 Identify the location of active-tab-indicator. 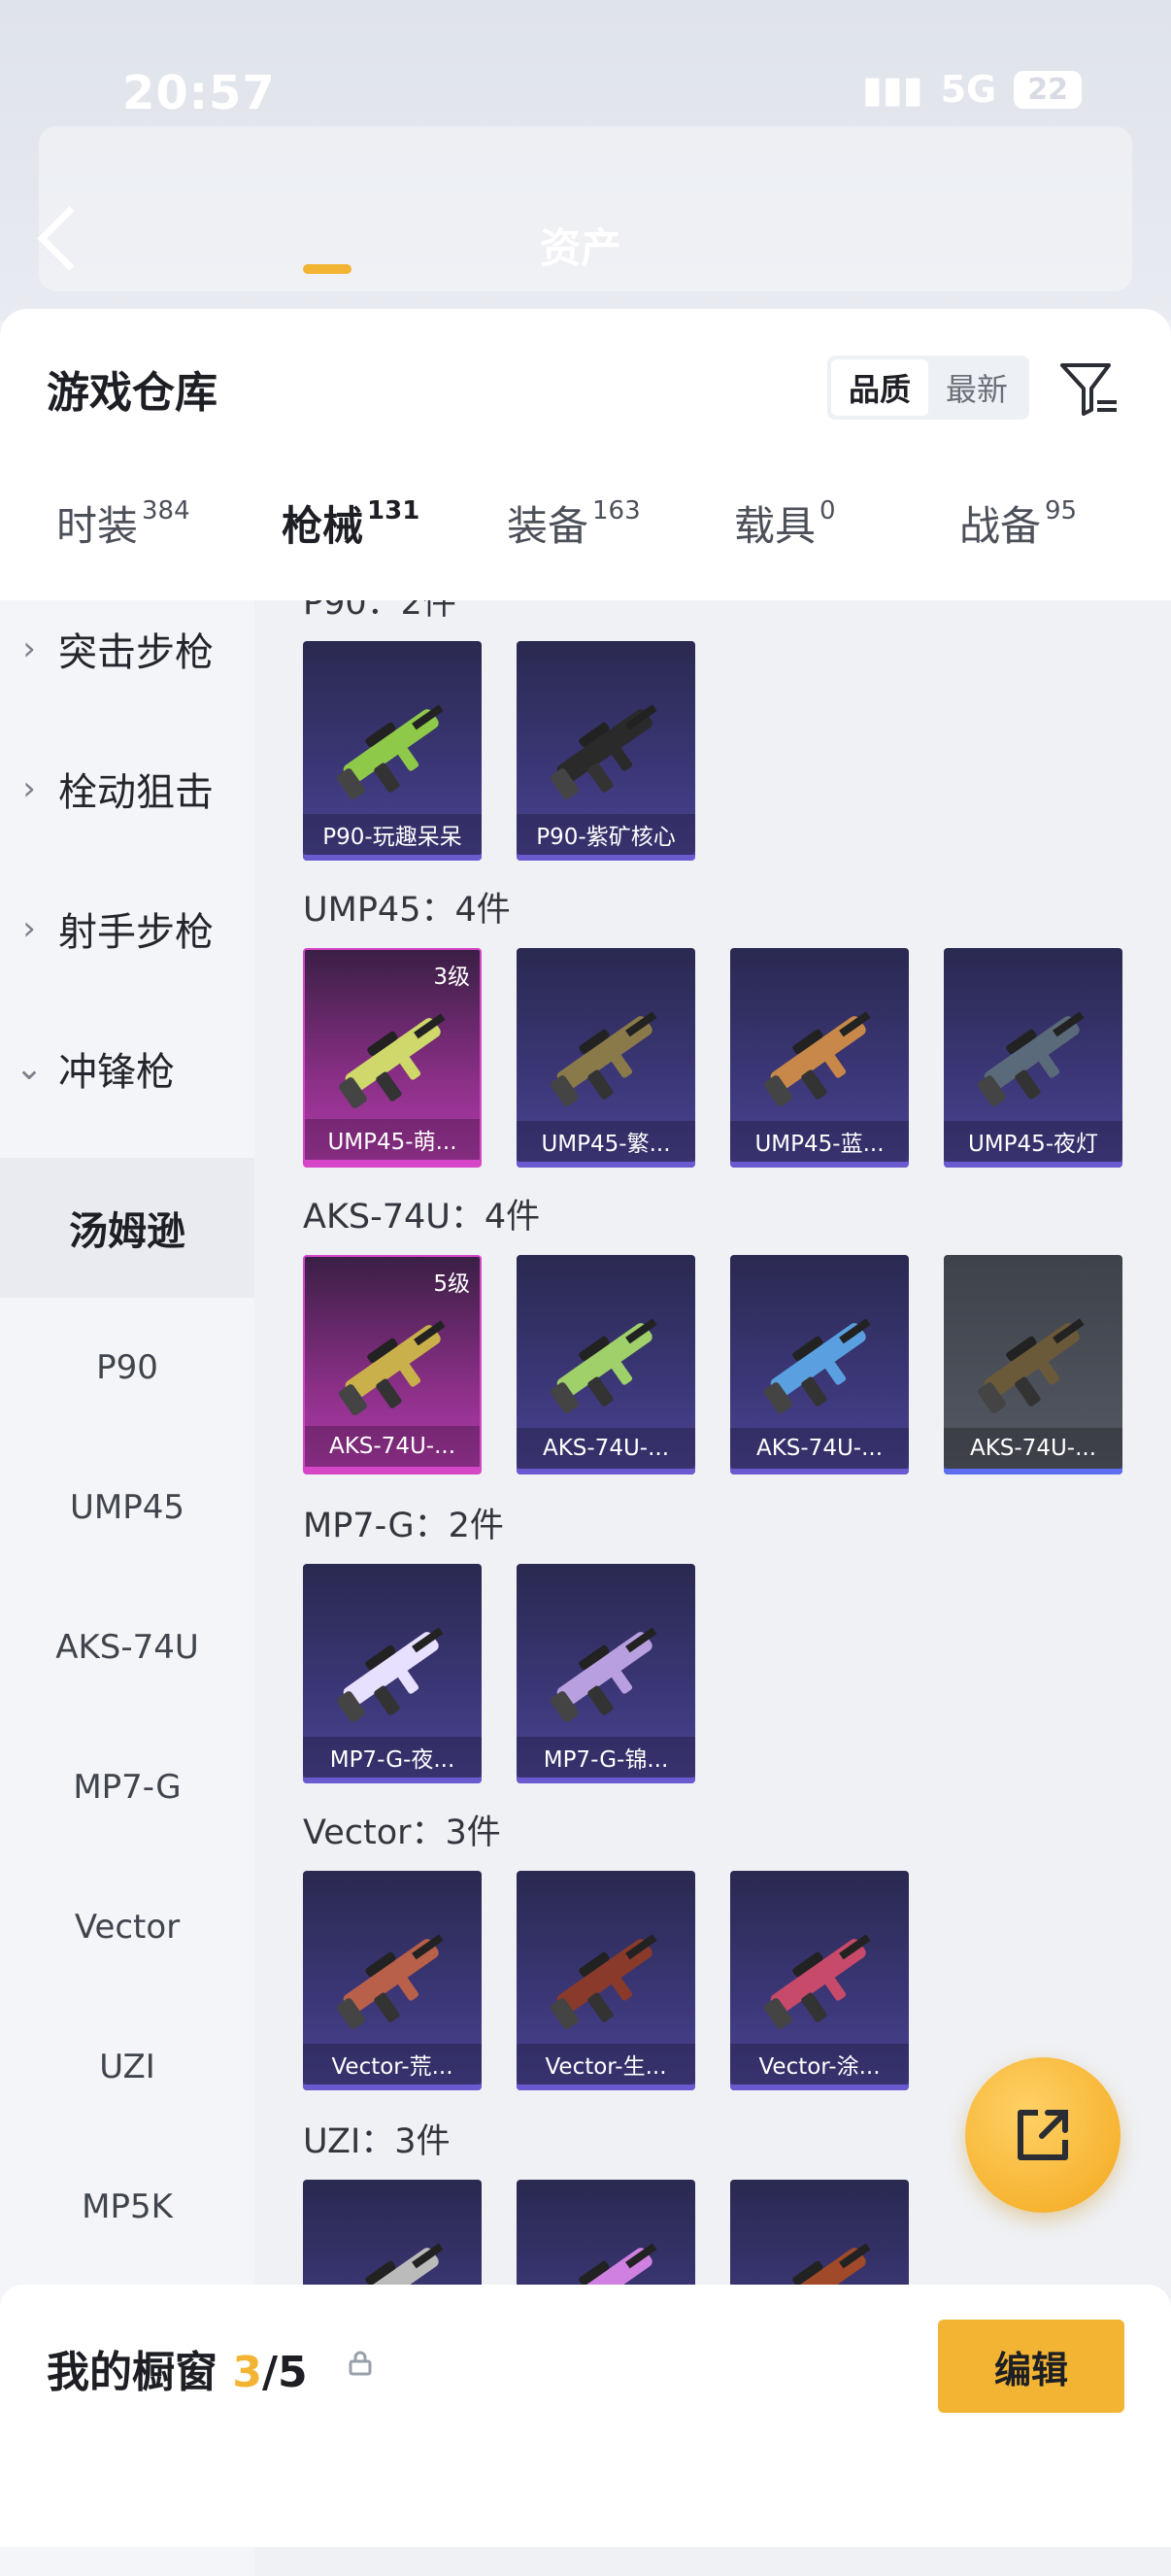
(327, 269).